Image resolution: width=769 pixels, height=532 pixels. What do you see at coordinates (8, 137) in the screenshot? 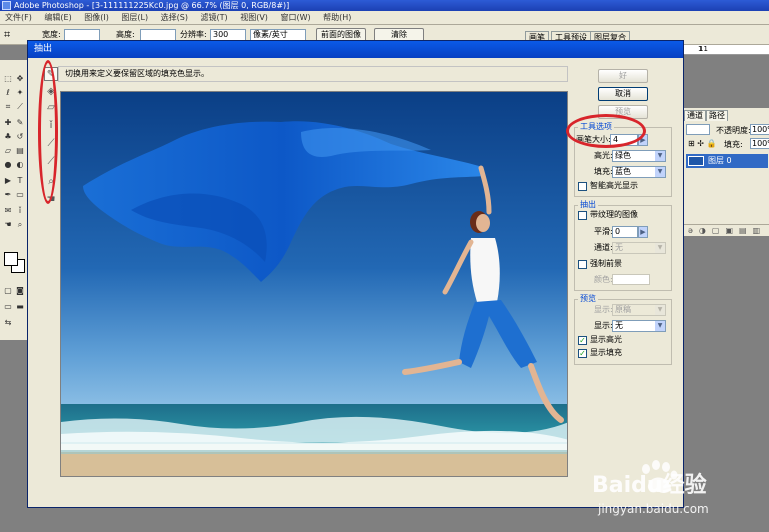
I see `clone-stamp-icon: ♣` at bounding box center [8, 137].